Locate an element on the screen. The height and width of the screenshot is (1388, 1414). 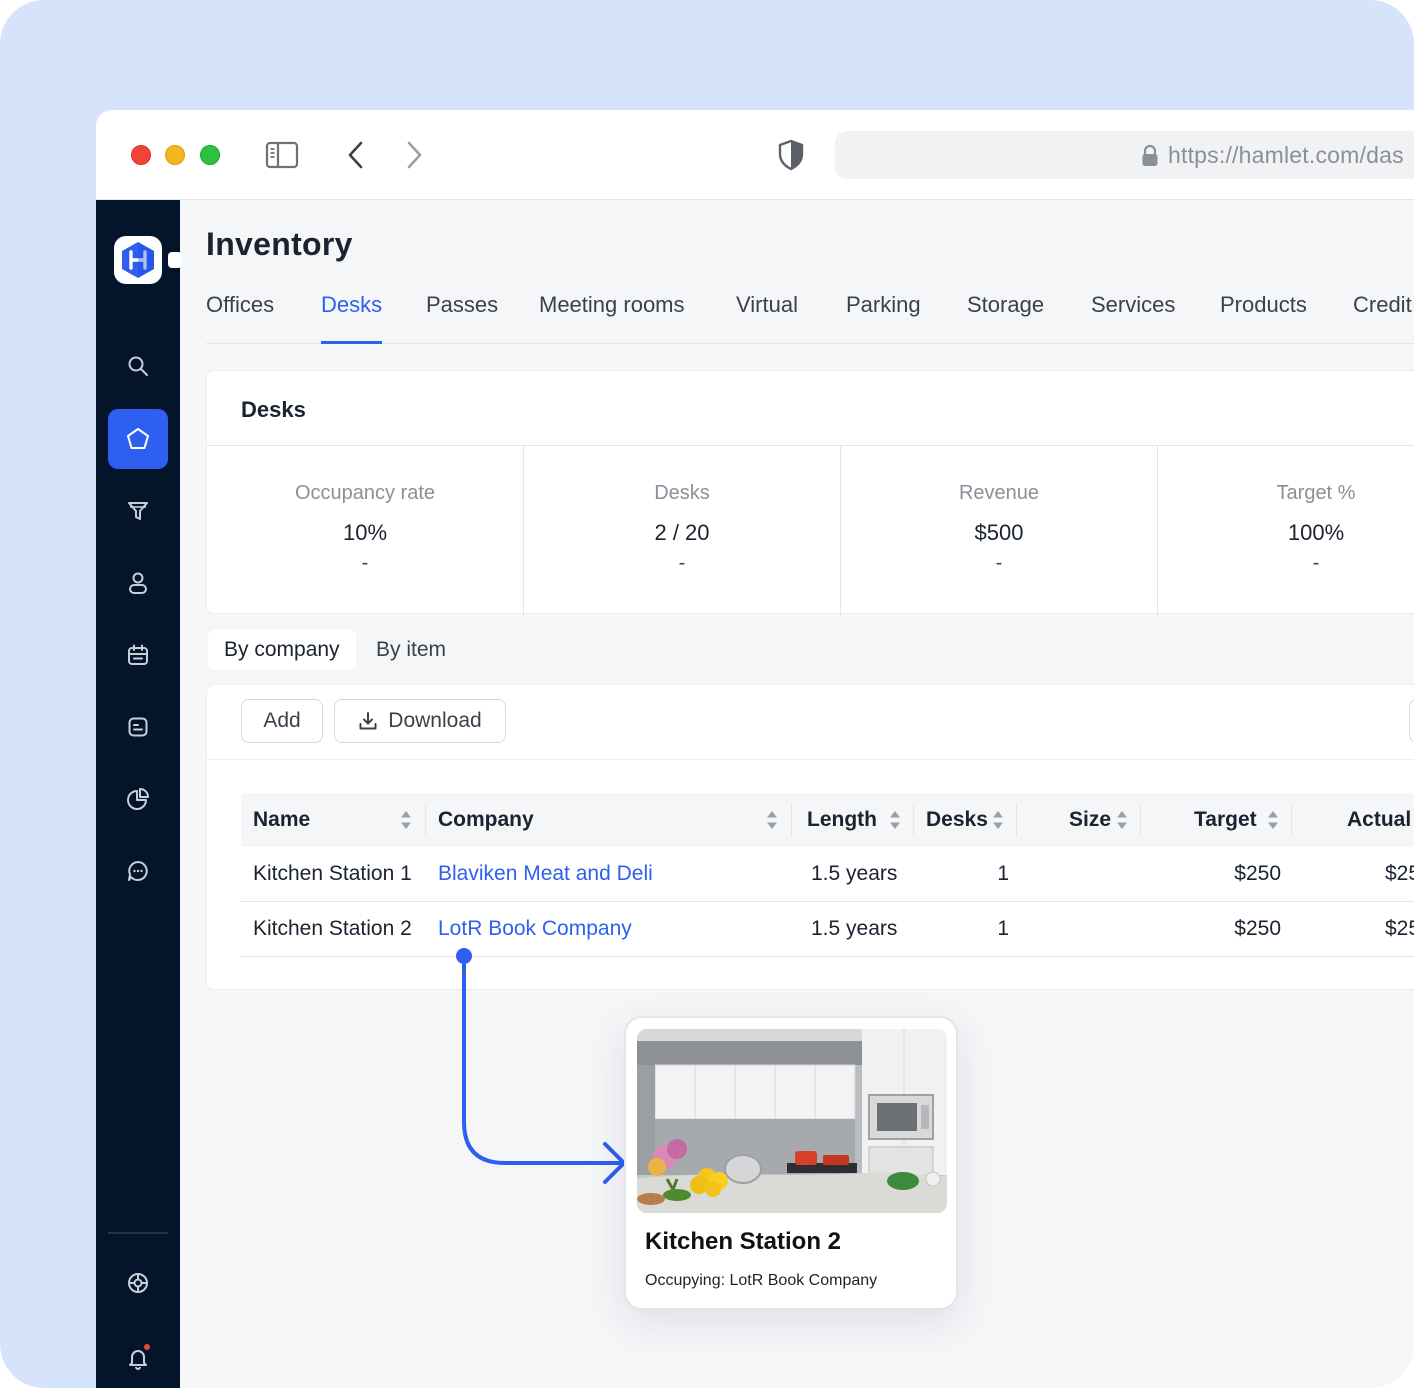
kitchen-photo is located at coordinates (792, 1121).